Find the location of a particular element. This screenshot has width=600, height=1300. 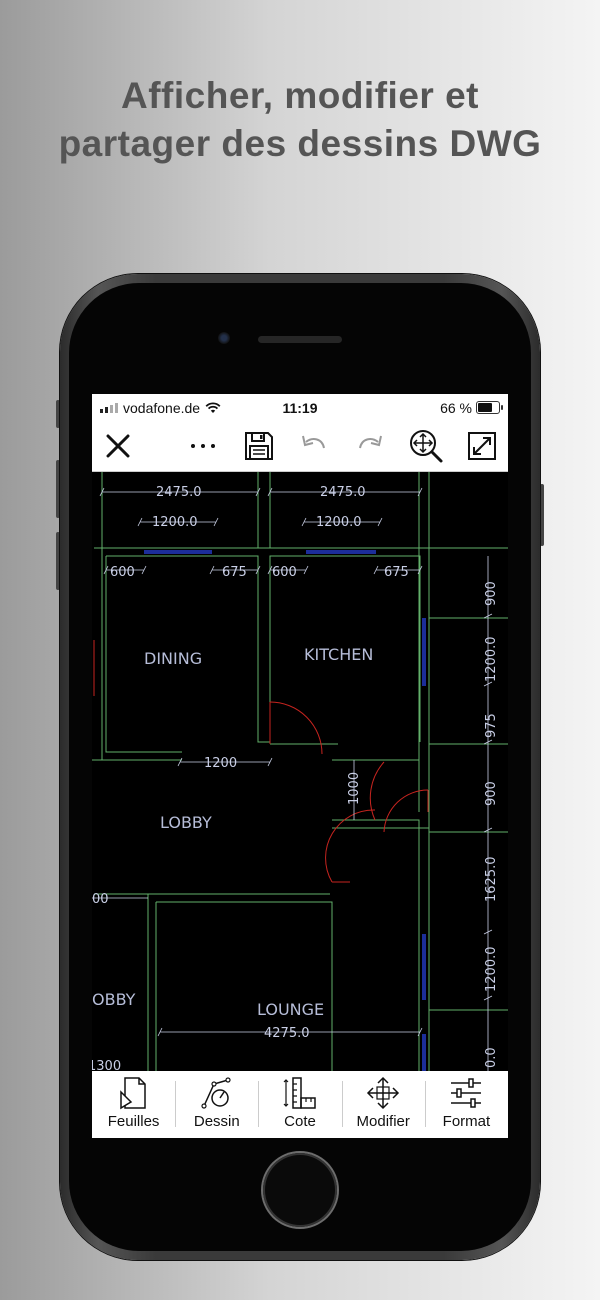

undo-button is located at coordinates (314, 446).